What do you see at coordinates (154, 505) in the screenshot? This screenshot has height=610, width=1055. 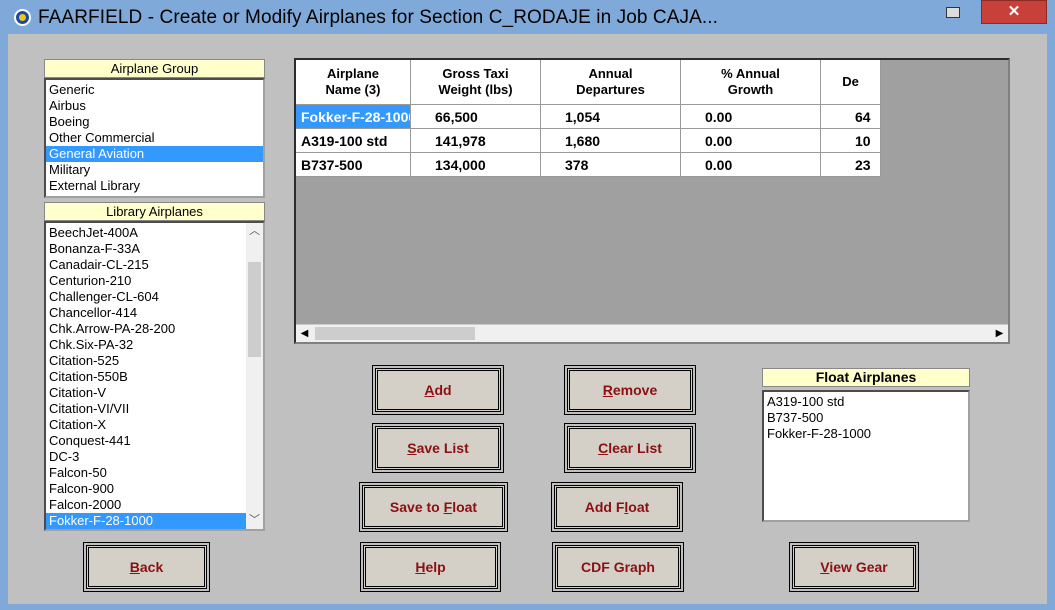 I see `list-item: Falcon-2000` at bounding box center [154, 505].